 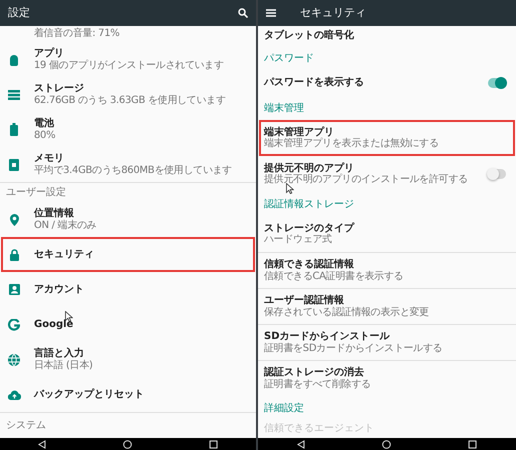 What do you see at coordinates (304, 300) in the screenshot?
I see `setting-title: ユーザー認証情報` at bounding box center [304, 300].